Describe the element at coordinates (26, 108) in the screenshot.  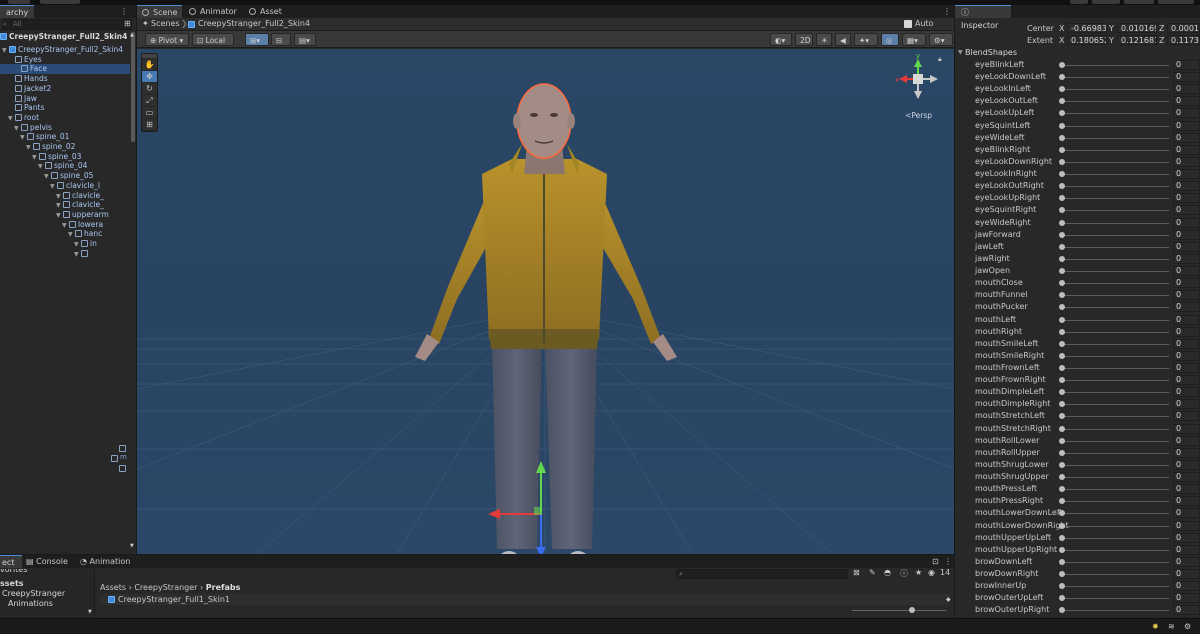
I see `hierarchy-item: Pants` at that location.